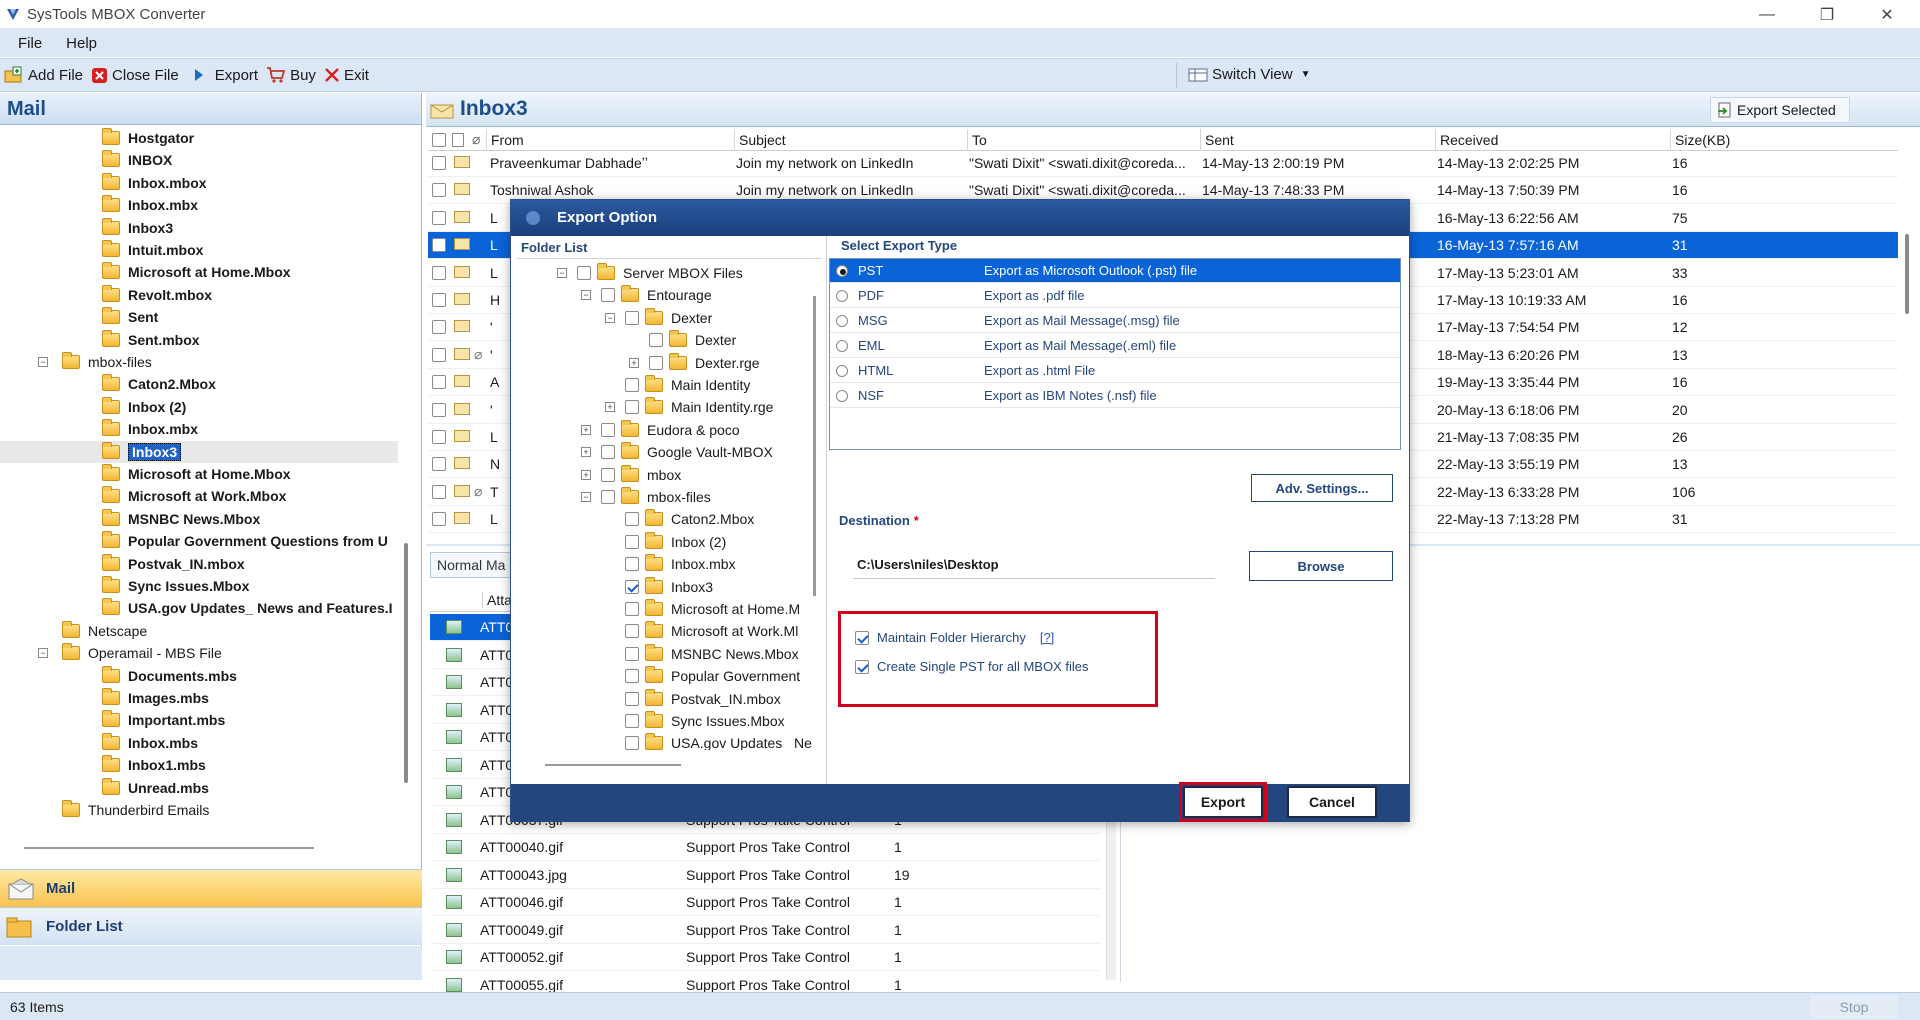 The height and width of the screenshot is (1020, 1920). What do you see at coordinates (689, 519) in the screenshot?
I see `dialog-folder-item: Caton2.Mbox` at bounding box center [689, 519].